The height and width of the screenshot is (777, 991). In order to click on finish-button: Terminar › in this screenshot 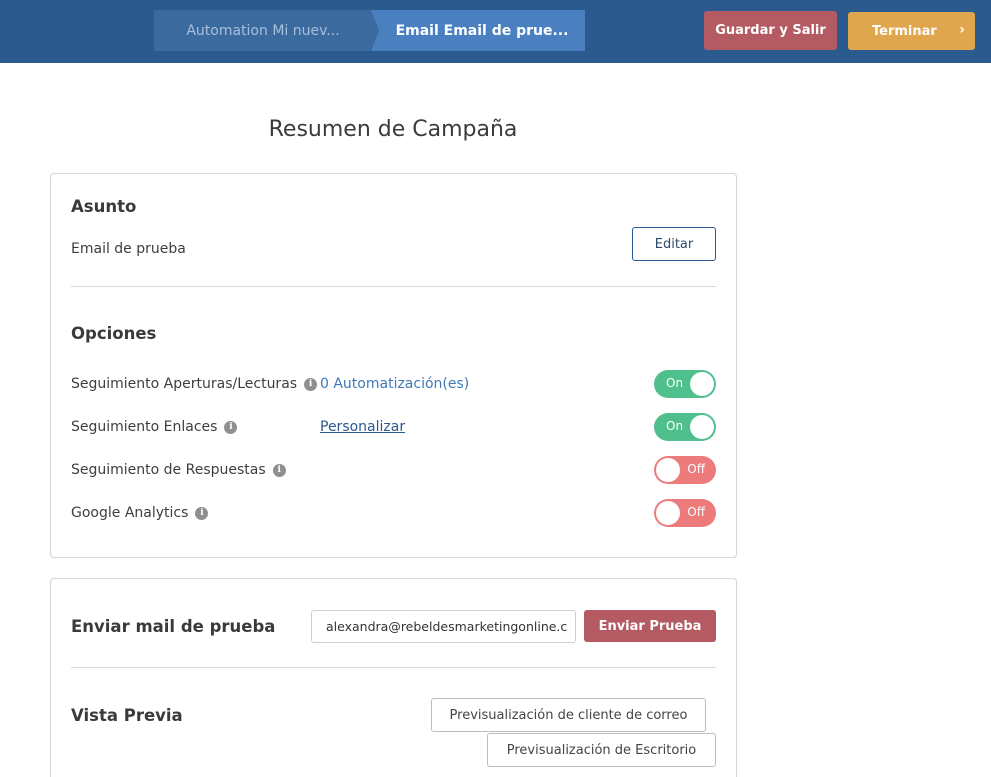, I will do `click(911, 31)`.